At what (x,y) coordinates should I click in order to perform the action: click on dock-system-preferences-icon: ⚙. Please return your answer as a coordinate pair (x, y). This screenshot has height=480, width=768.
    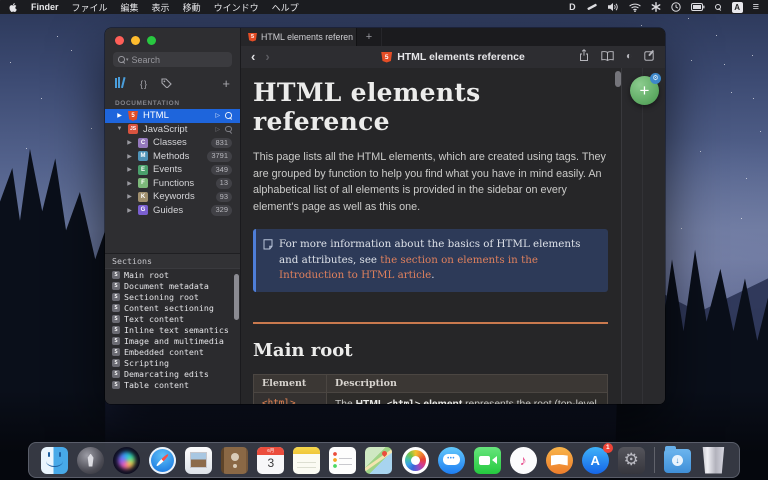
    Looking at the image, I should click on (631, 460).